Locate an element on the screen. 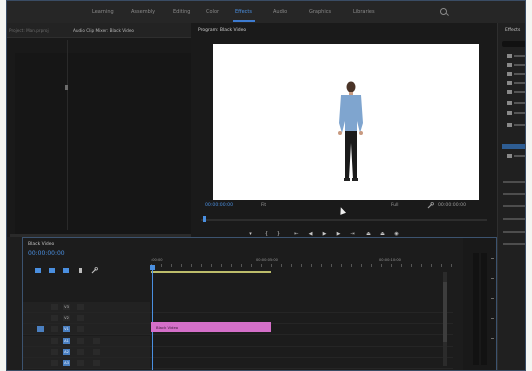 The height and width of the screenshot is (371, 532). track-row: A2 is located at coordinates (238, 352).